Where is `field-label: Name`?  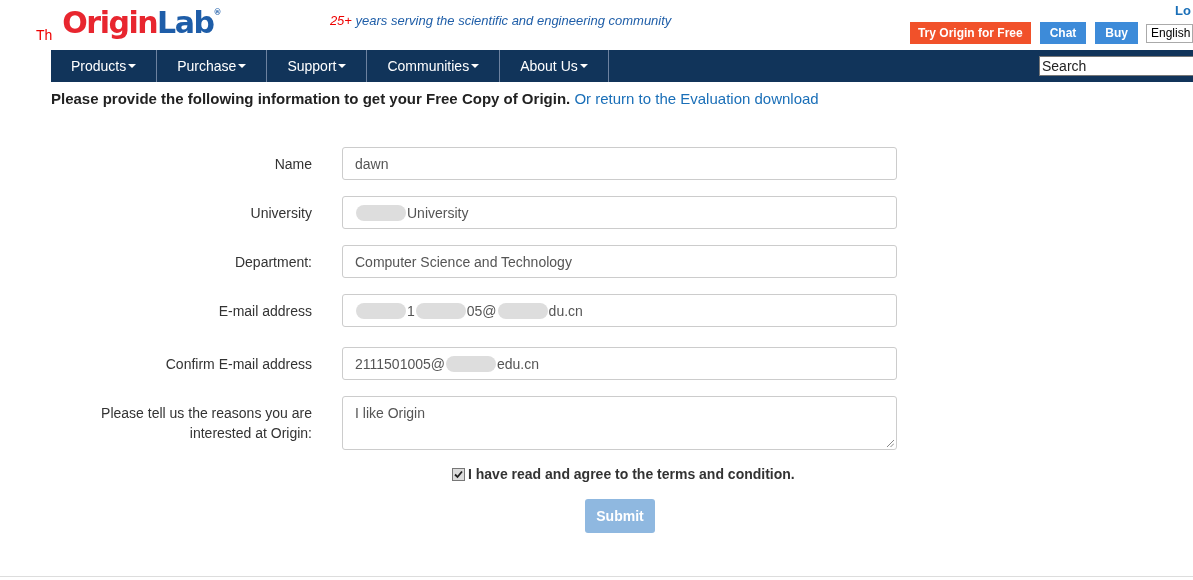
field-label: Name is located at coordinates (292, 164).